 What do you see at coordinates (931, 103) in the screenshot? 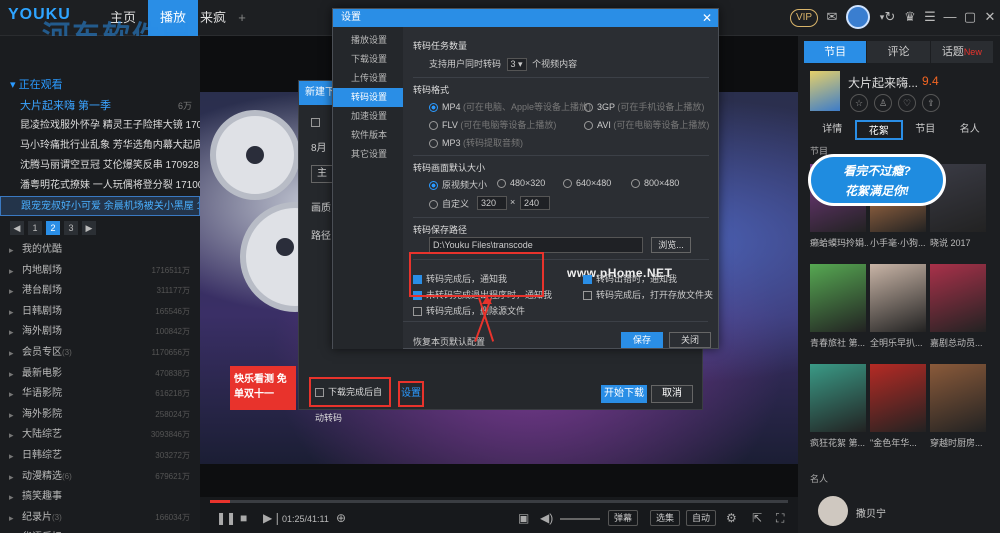
I see `share-icon: ⇪` at bounding box center [931, 103].